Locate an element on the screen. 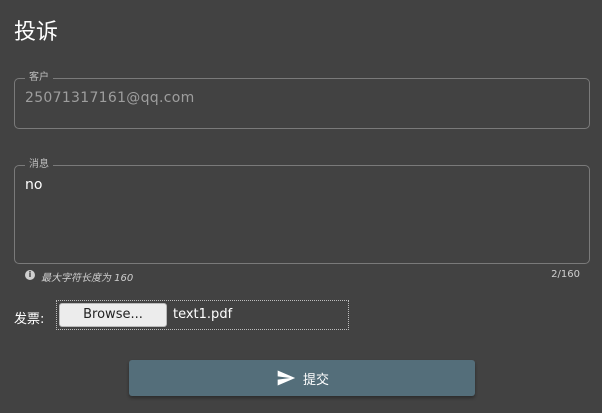  page-title: 投诉 is located at coordinates (36, 32).